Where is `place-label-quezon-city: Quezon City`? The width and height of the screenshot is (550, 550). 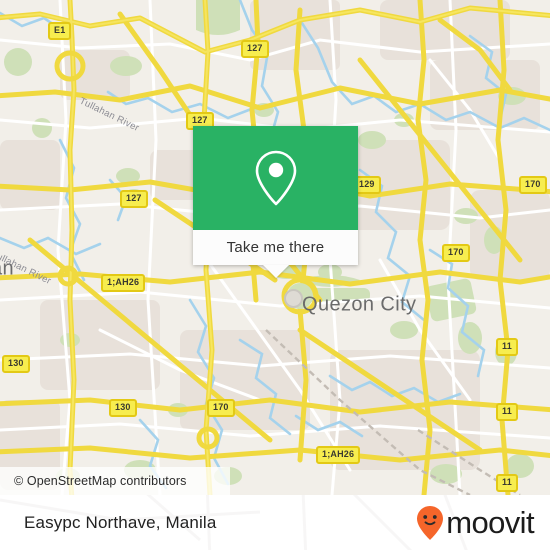
place-label-quezon-city: Quezon City is located at coordinates (359, 304).